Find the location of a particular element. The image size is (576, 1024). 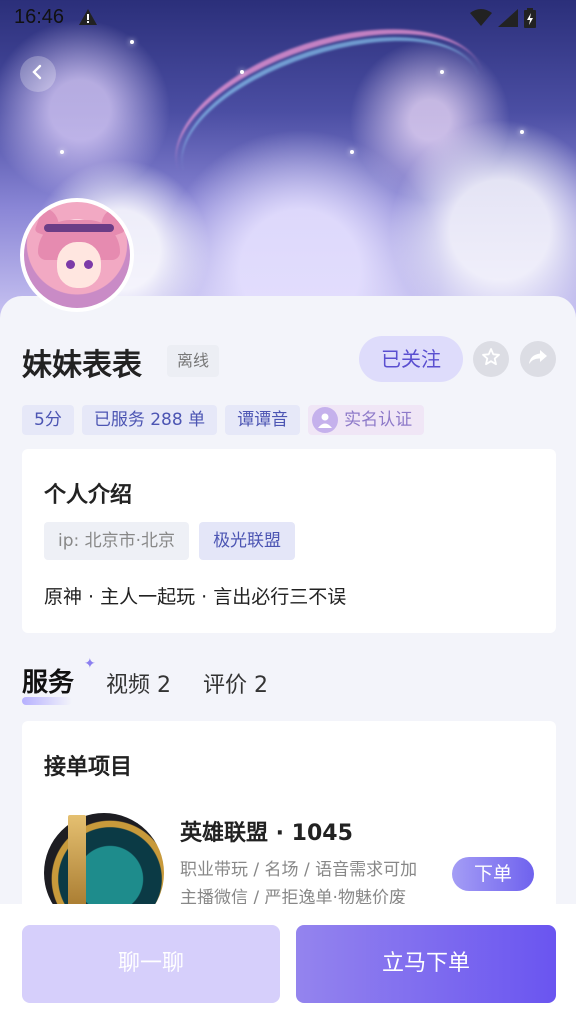

game-title: 英雄联盟 · 1045 is located at coordinates (266, 833).